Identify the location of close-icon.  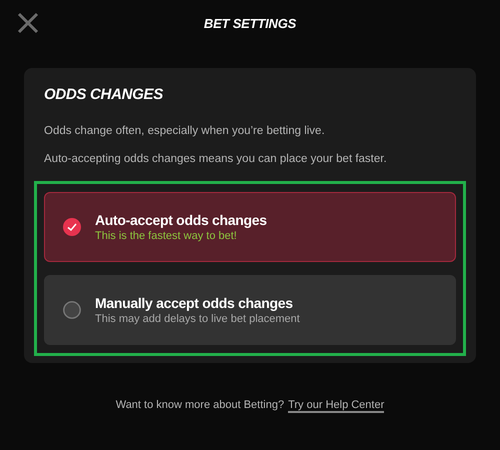
(28, 23).